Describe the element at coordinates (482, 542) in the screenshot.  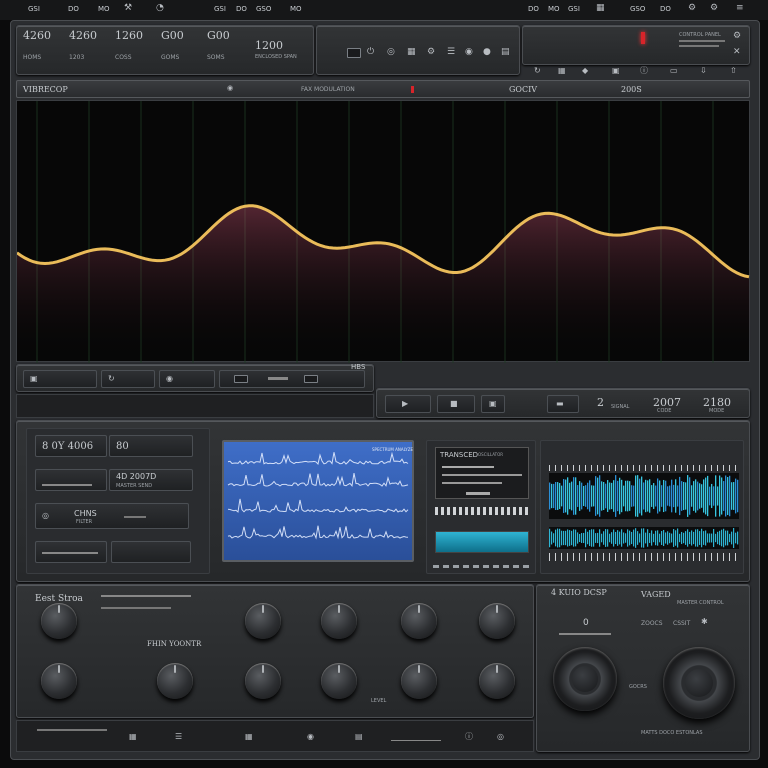
I see `osc-bar` at that location.